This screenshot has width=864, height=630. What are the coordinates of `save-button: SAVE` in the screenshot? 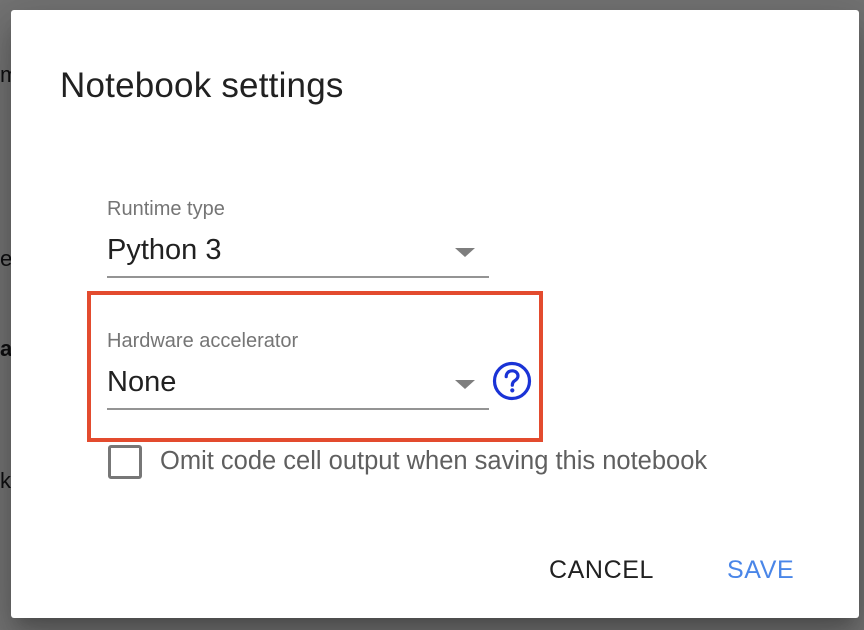 It's located at (760, 570).